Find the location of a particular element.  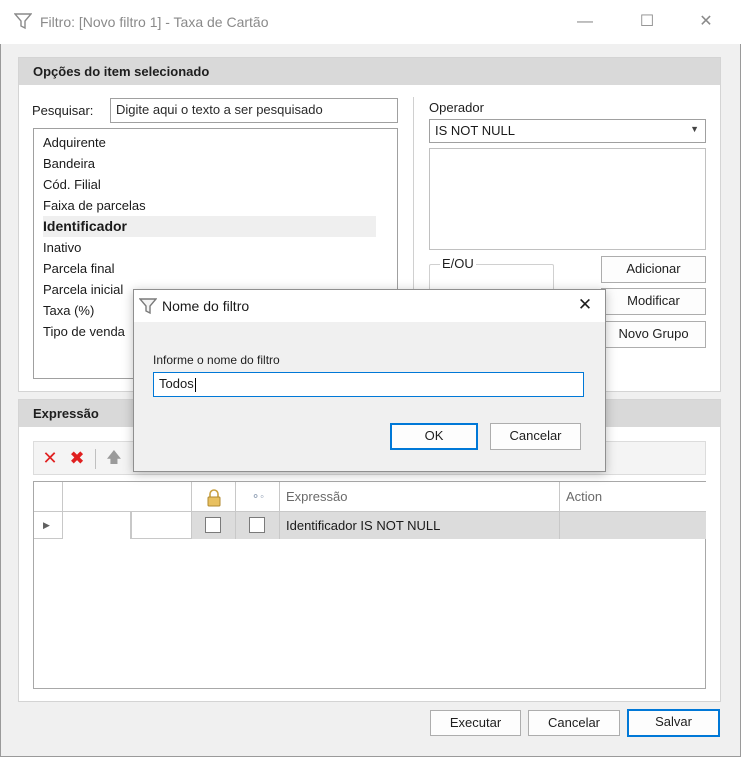

list-item: Bandeira is located at coordinates (69, 163).